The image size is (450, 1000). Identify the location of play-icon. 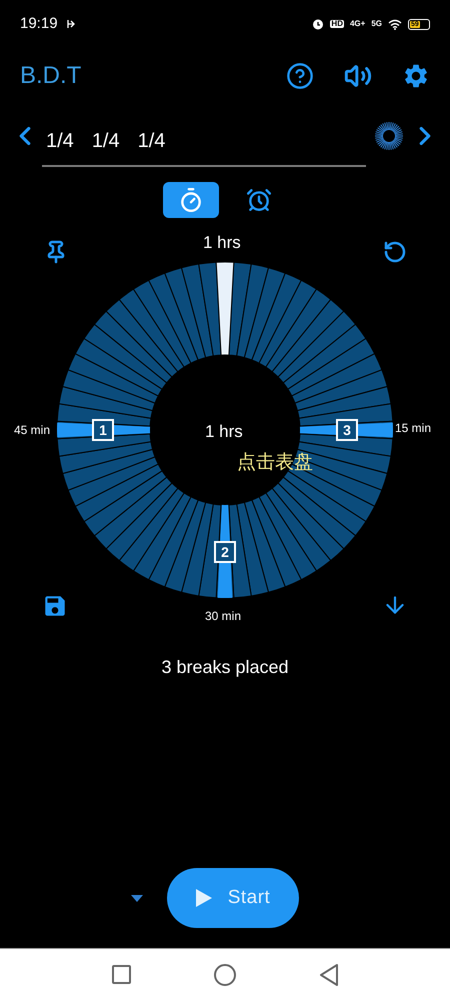
(204, 898).